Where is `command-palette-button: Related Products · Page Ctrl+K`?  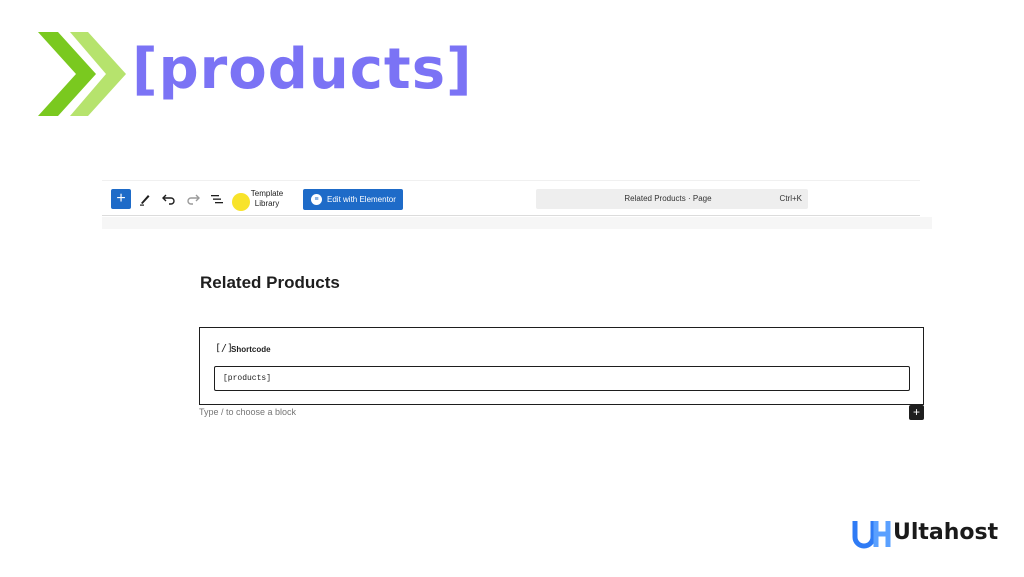 command-palette-button: Related Products · Page Ctrl+K is located at coordinates (672, 199).